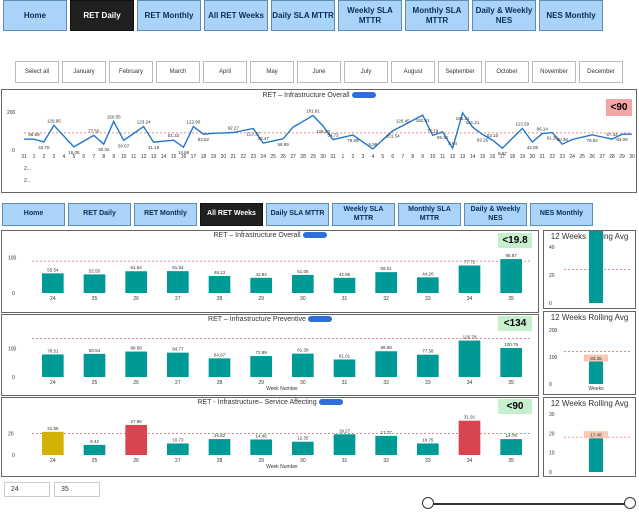 Image resolution: width=639 pixels, height=516 pixels. Describe the element at coordinates (77, 489) in the screenshot. I see `week-to-input: 35` at that location.